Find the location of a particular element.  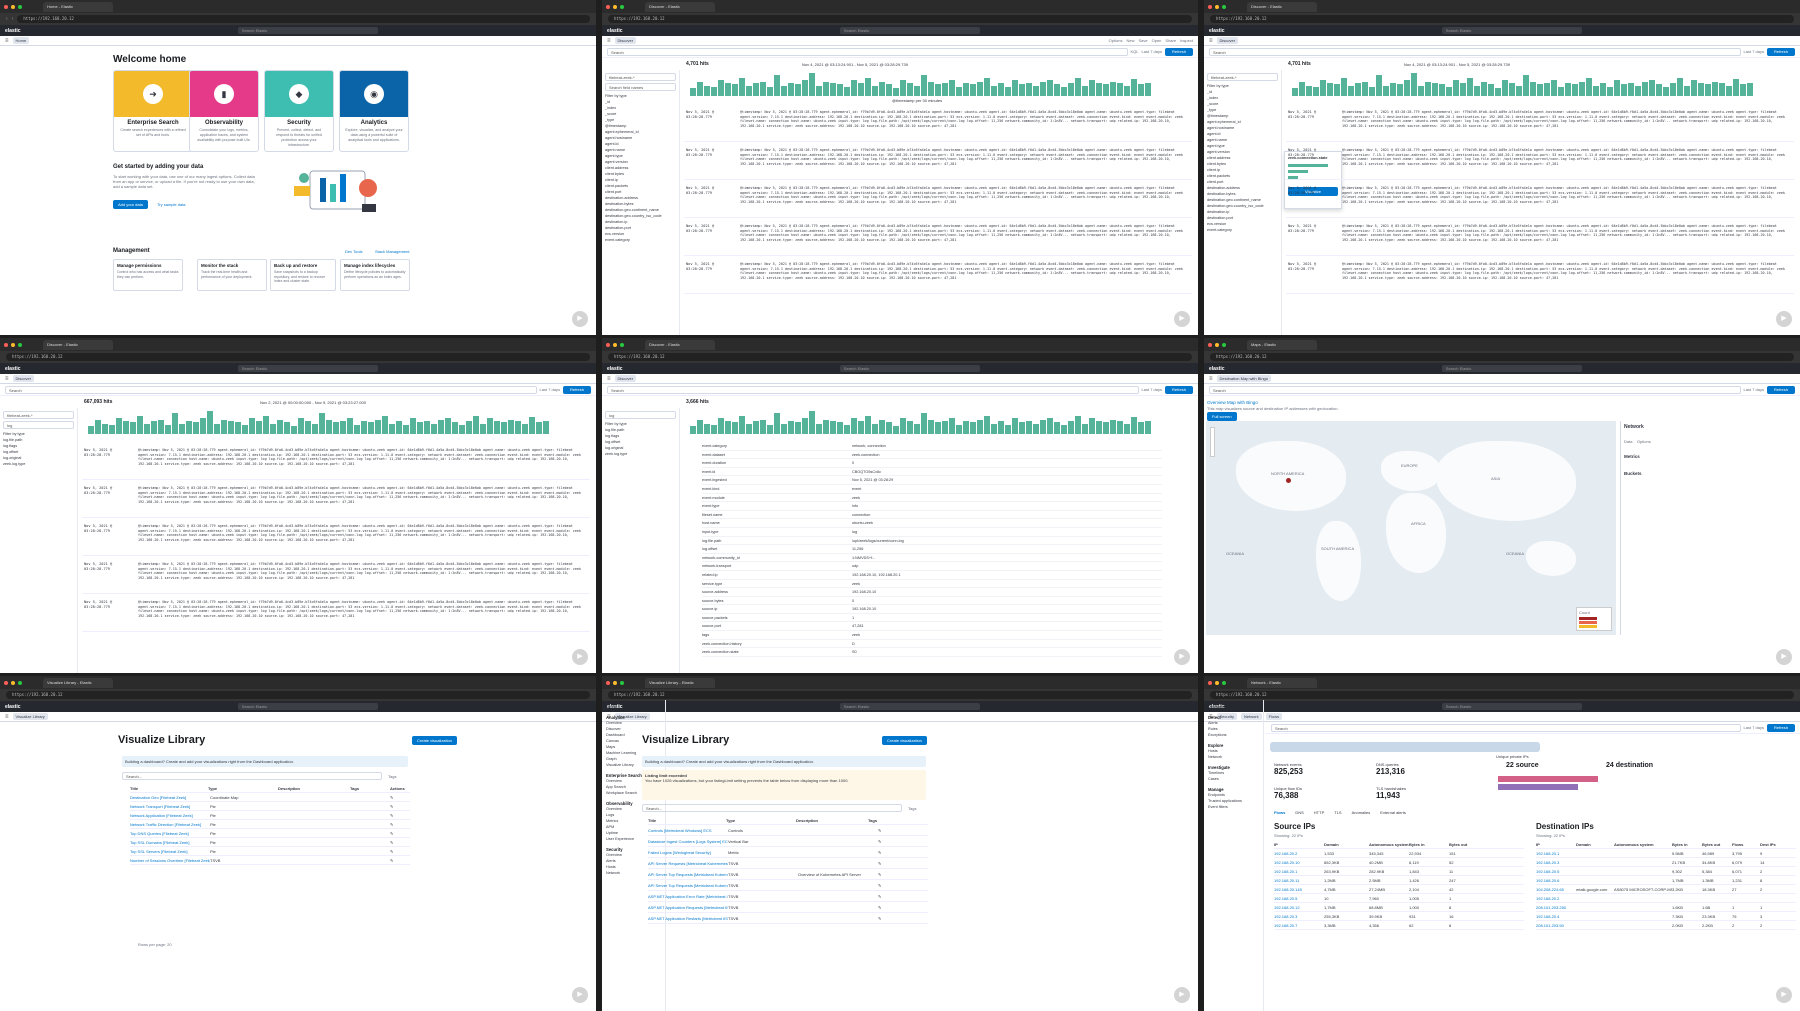

field-item: zeek.log.type is located at coordinates (640, 454).